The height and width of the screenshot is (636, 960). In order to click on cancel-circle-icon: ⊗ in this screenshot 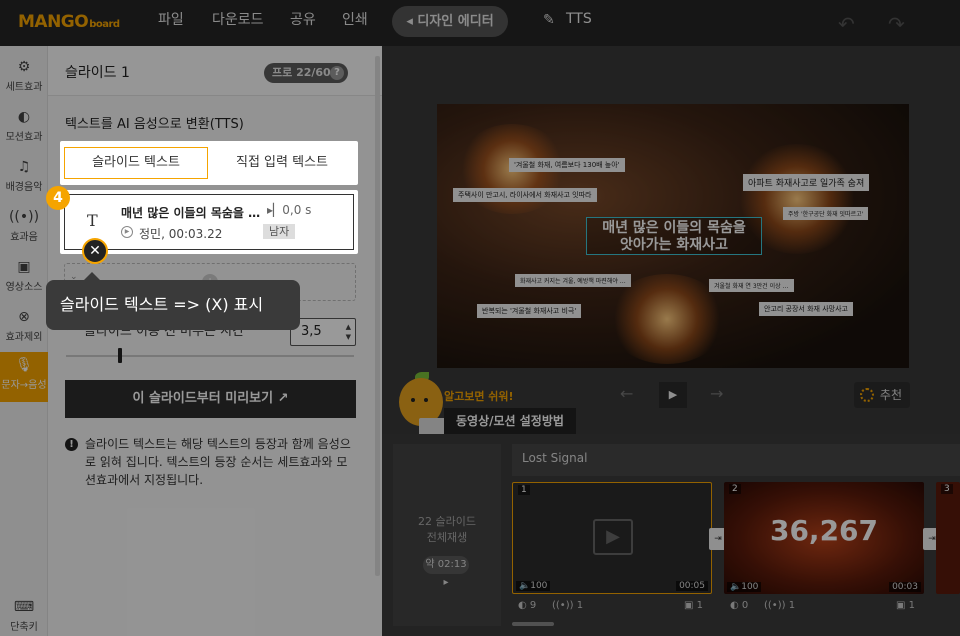, I will do `click(24, 317)`.